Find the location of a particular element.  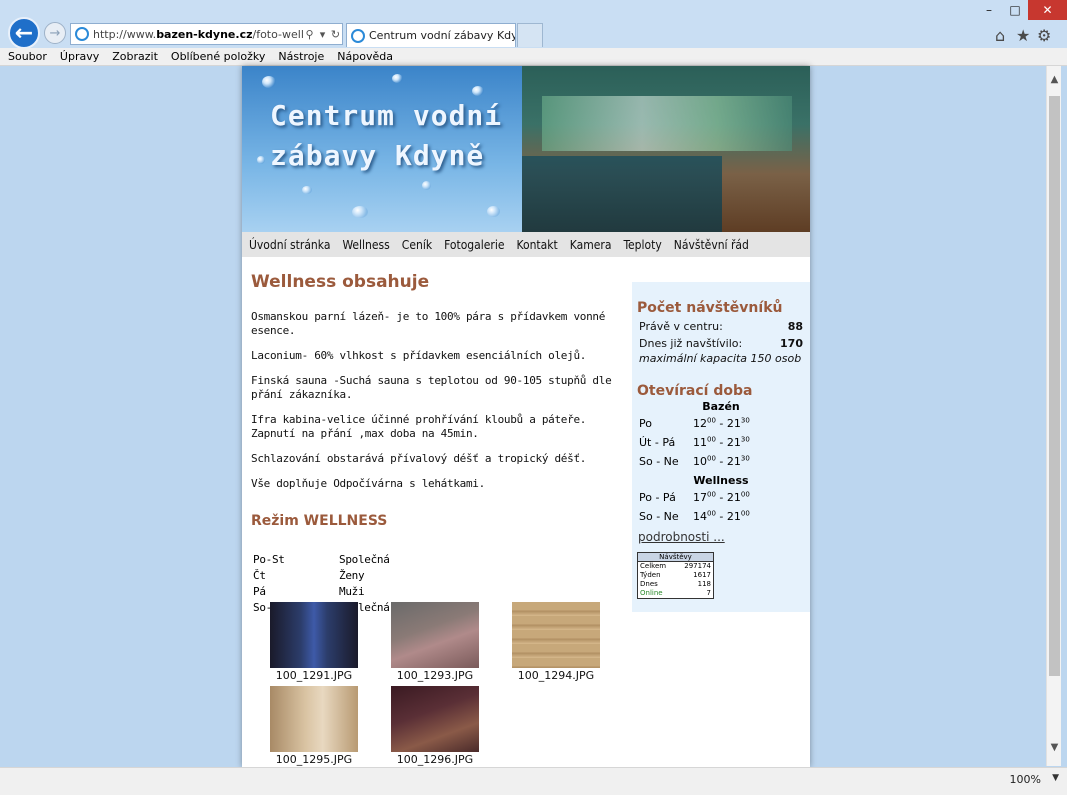

table-row: Čt Ženy is located at coordinates (321, 575).